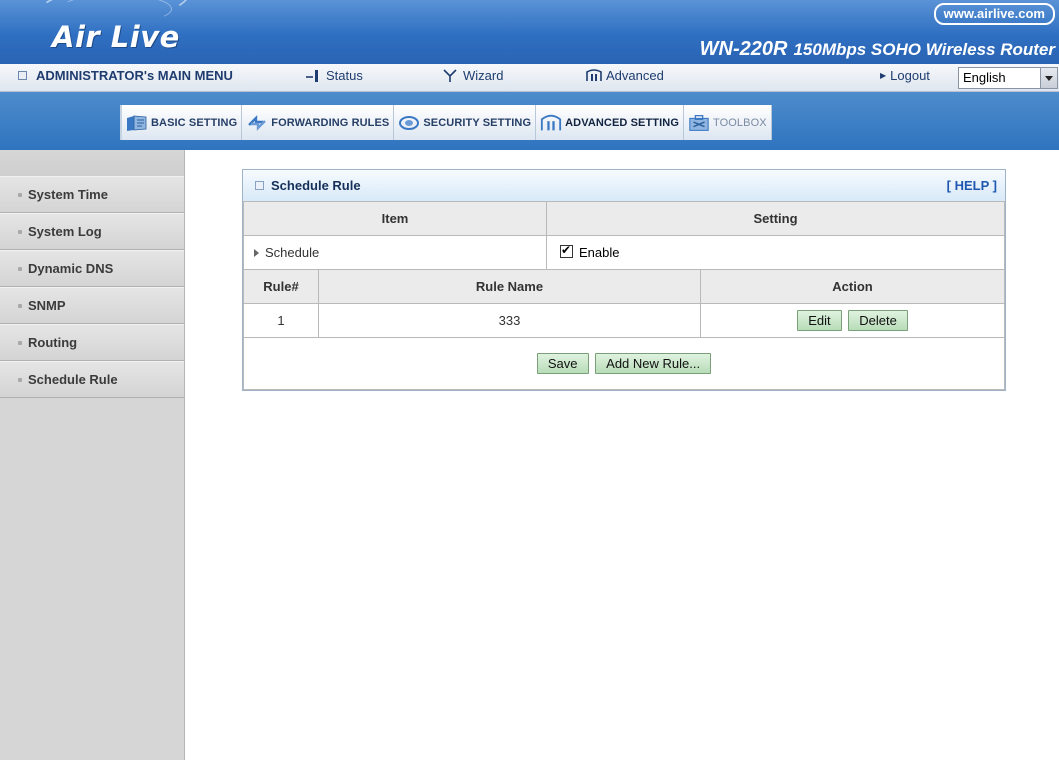 The image size is (1059, 760). I want to click on wizard-menu-item: Wizard, so click(472, 75).